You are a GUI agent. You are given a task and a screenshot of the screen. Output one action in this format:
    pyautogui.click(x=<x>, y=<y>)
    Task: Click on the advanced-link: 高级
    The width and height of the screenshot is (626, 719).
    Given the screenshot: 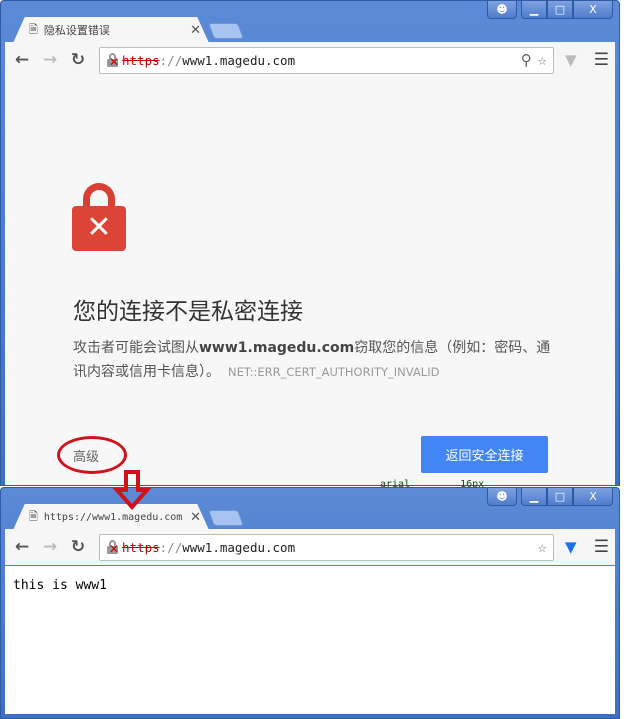 What is the action you would take?
    pyautogui.click(x=86, y=455)
    